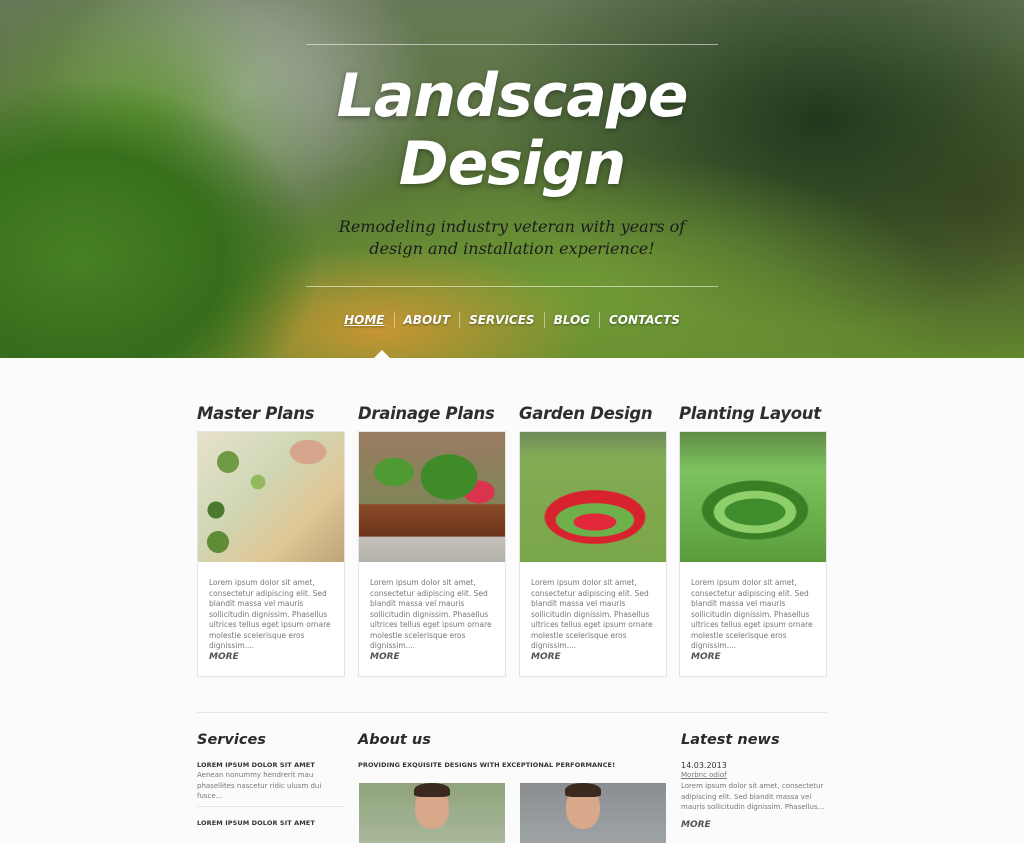  Describe the element at coordinates (704, 775) in the screenshot. I see `news-link: Morbnc odiof` at that location.